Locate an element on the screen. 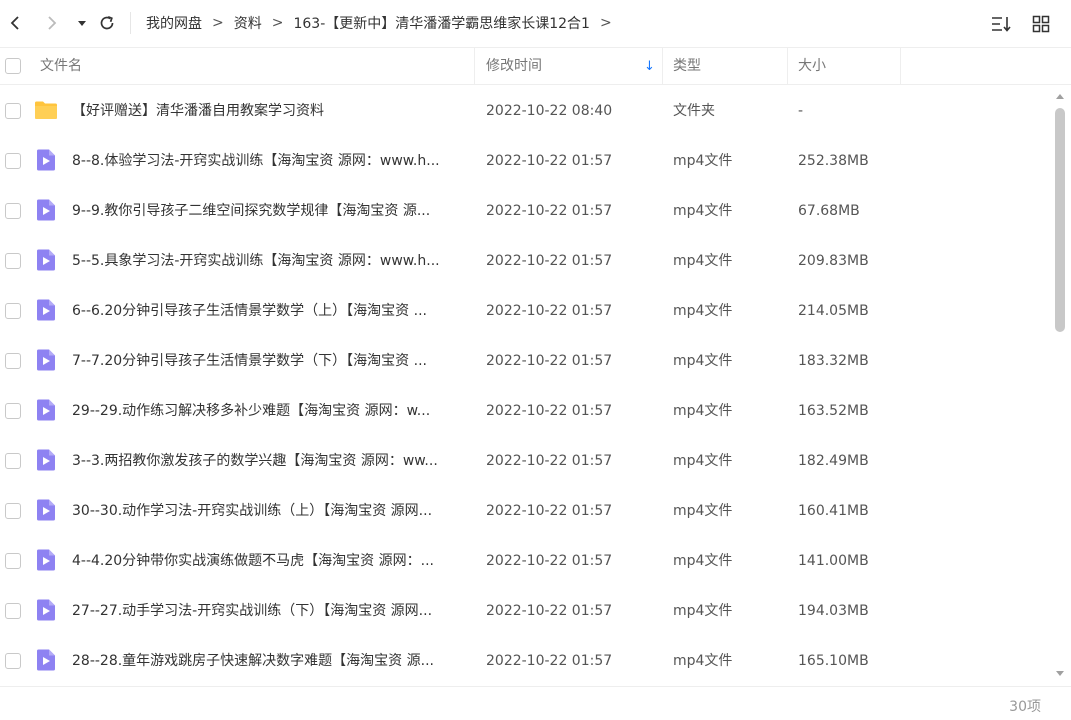 Image resolution: width=1071 pixels, height=720 pixels. item-count: 30项 is located at coordinates (1025, 707).